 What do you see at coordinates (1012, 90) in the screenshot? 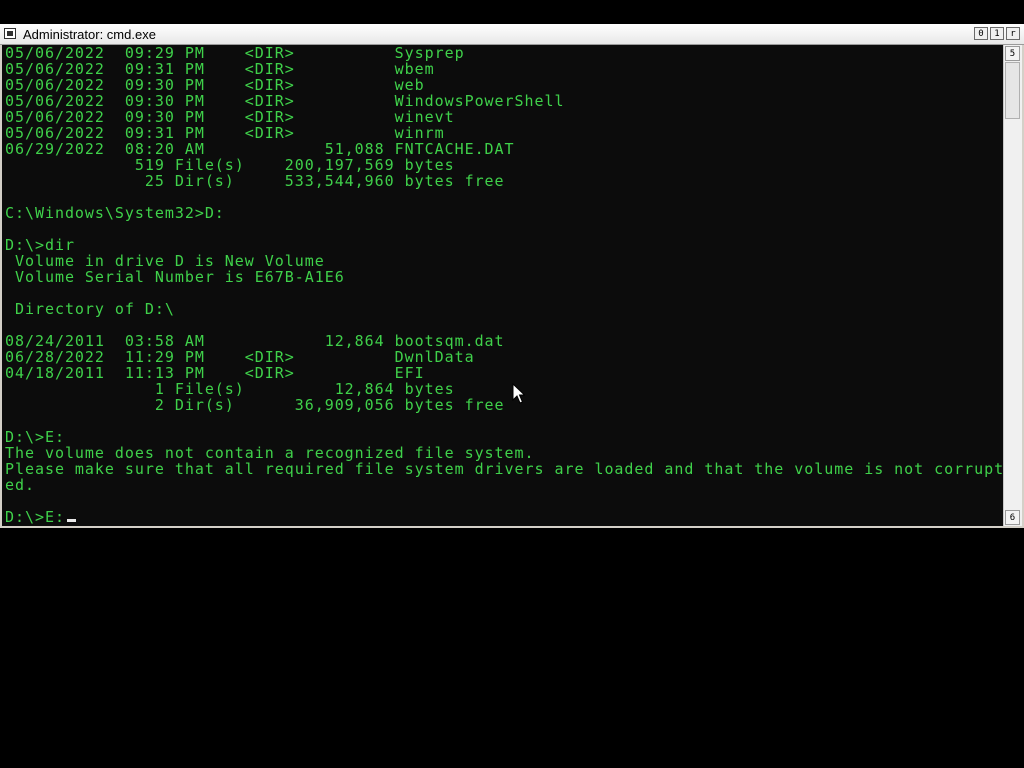
I see `scroll-thumb` at bounding box center [1012, 90].